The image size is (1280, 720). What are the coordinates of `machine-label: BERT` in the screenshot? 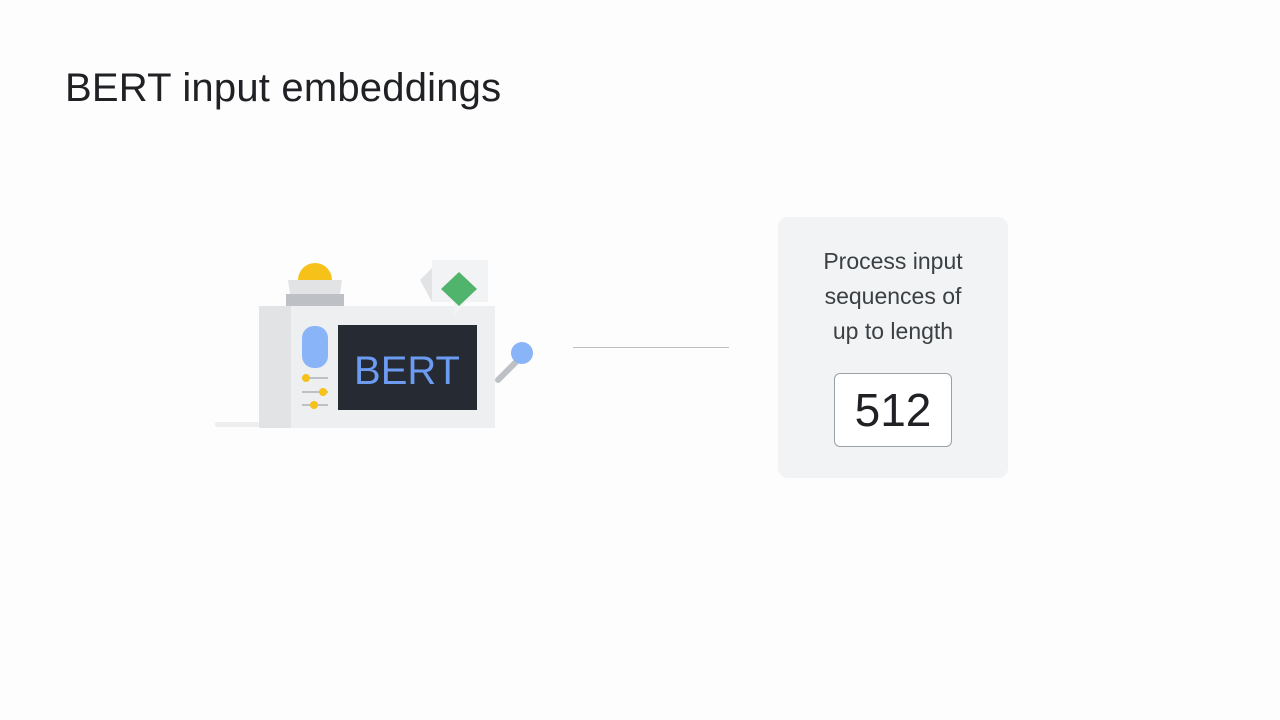 It's located at (407, 371).